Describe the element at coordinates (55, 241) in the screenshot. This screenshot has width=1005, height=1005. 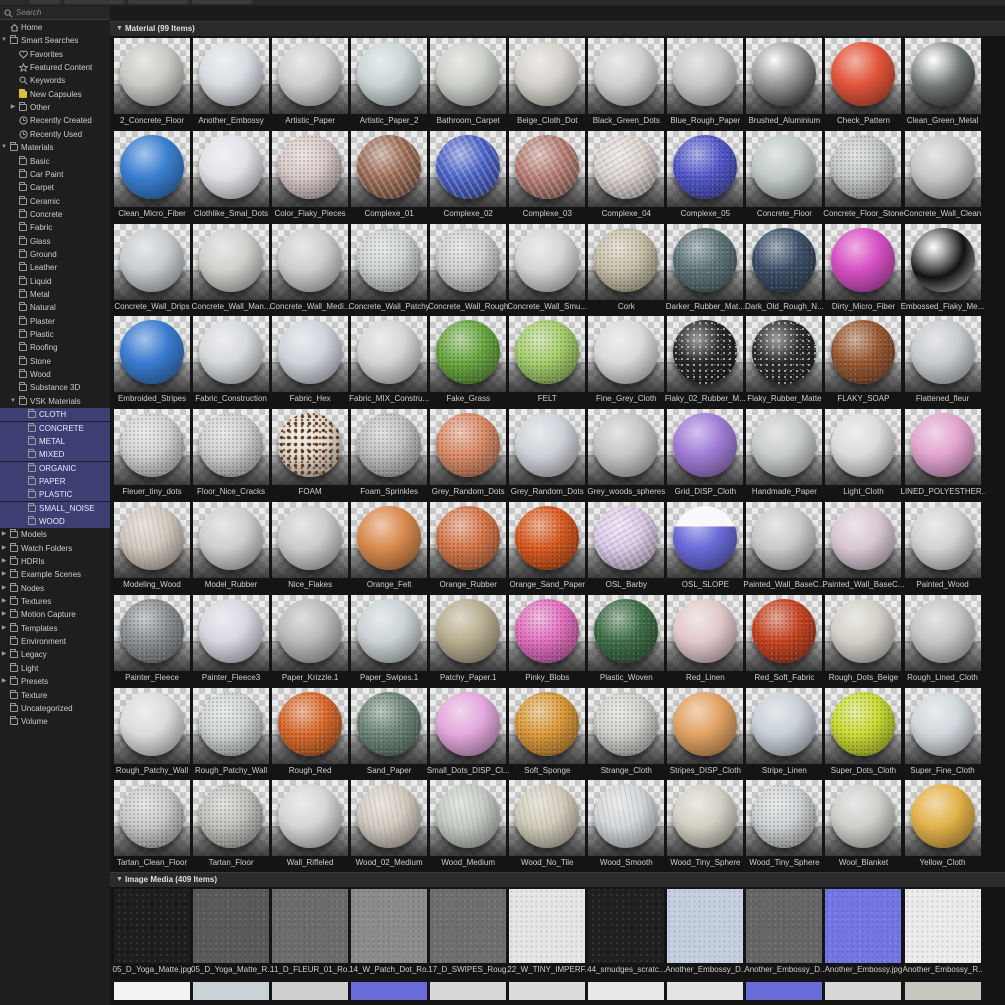
I see `sidebar-item-glass: Glass` at that location.